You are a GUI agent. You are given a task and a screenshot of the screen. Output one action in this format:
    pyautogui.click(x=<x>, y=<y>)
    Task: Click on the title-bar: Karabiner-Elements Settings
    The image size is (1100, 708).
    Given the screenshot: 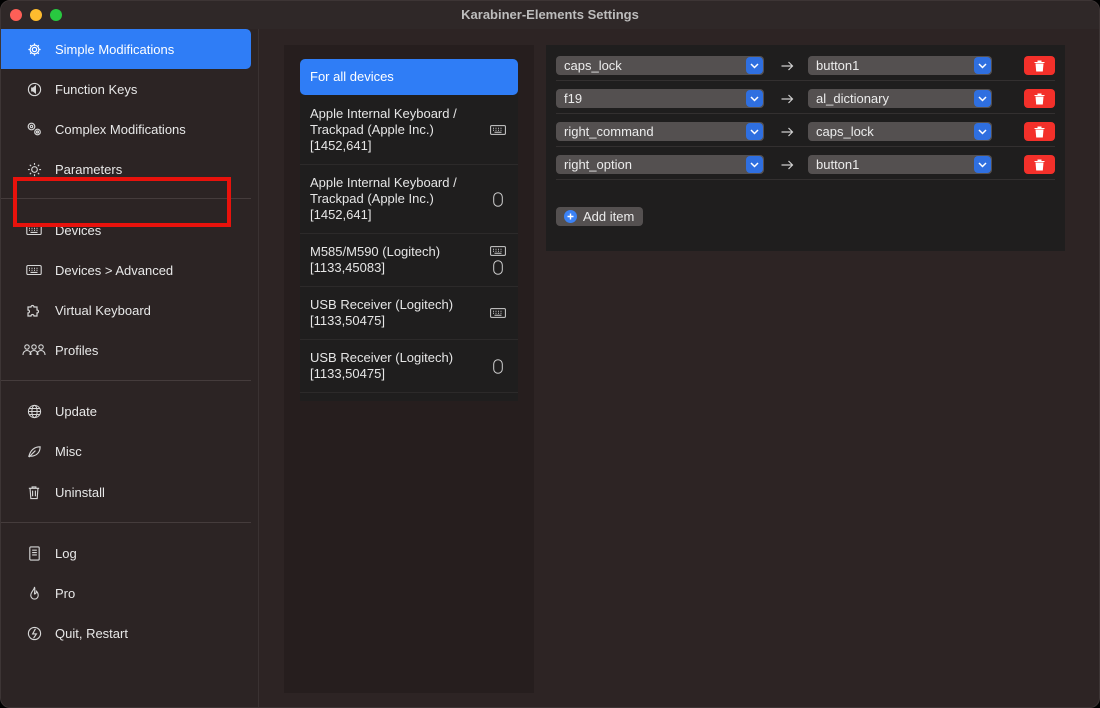 What is the action you would take?
    pyautogui.click(x=550, y=15)
    